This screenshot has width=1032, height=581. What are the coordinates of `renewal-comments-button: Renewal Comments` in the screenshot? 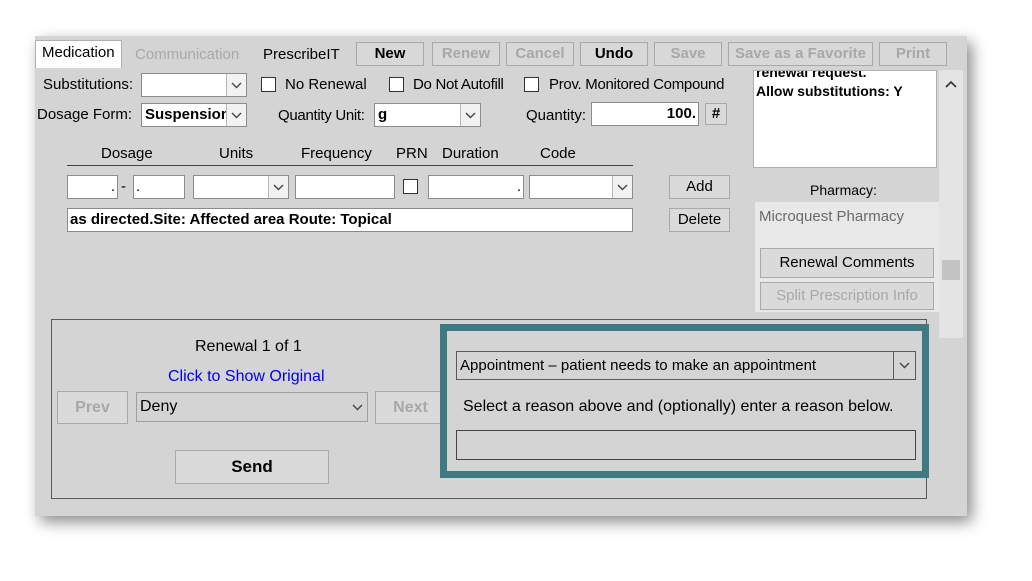 It's located at (847, 263).